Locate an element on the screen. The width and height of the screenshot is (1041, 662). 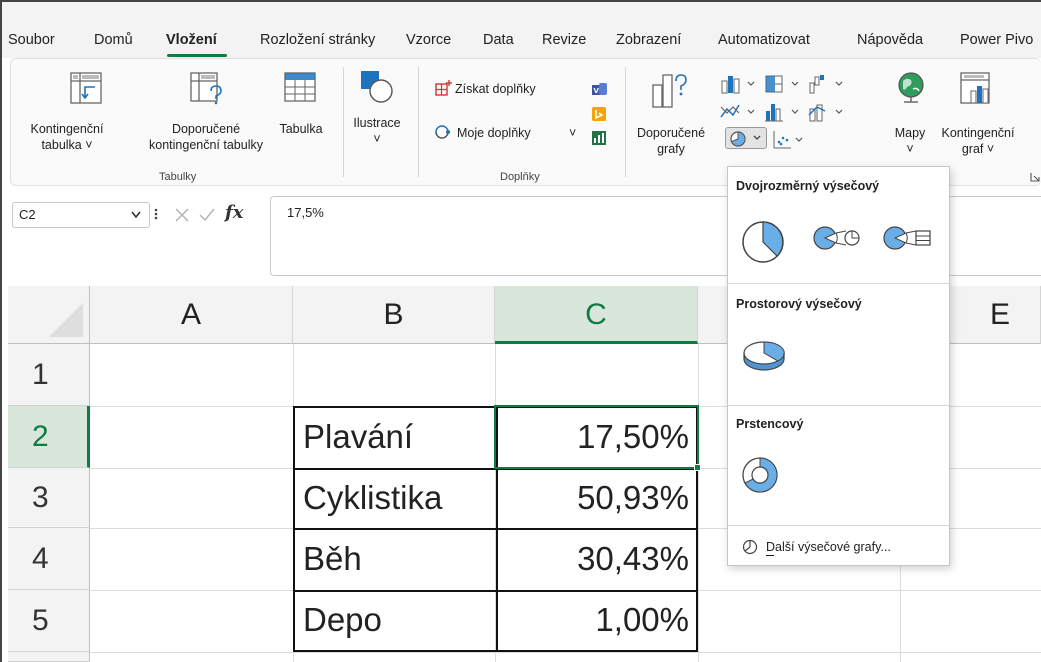
donut-option is located at coordinates (760, 475).